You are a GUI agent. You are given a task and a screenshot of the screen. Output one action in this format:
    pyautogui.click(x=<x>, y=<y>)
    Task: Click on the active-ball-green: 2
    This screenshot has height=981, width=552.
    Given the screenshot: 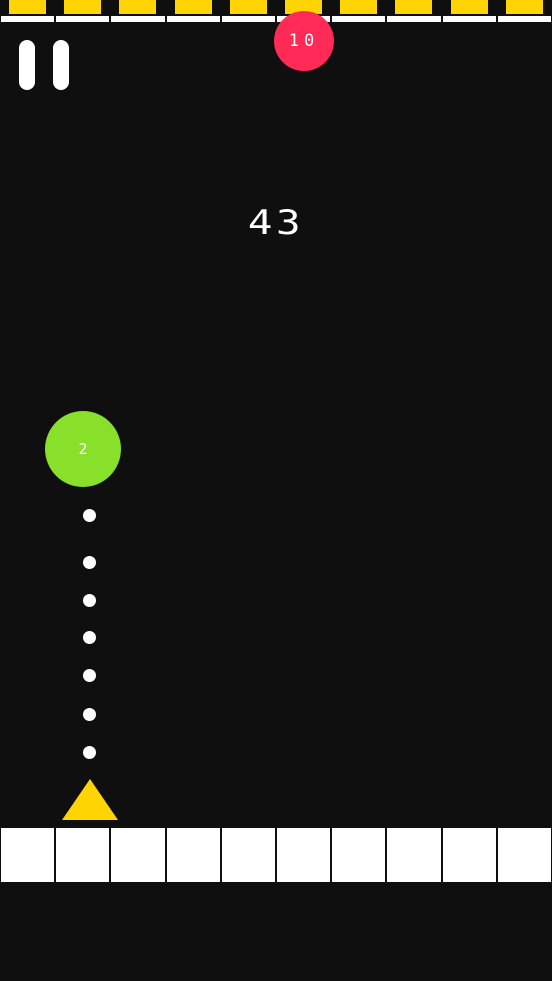 What is the action you would take?
    pyautogui.click(x=83, y=449)
    